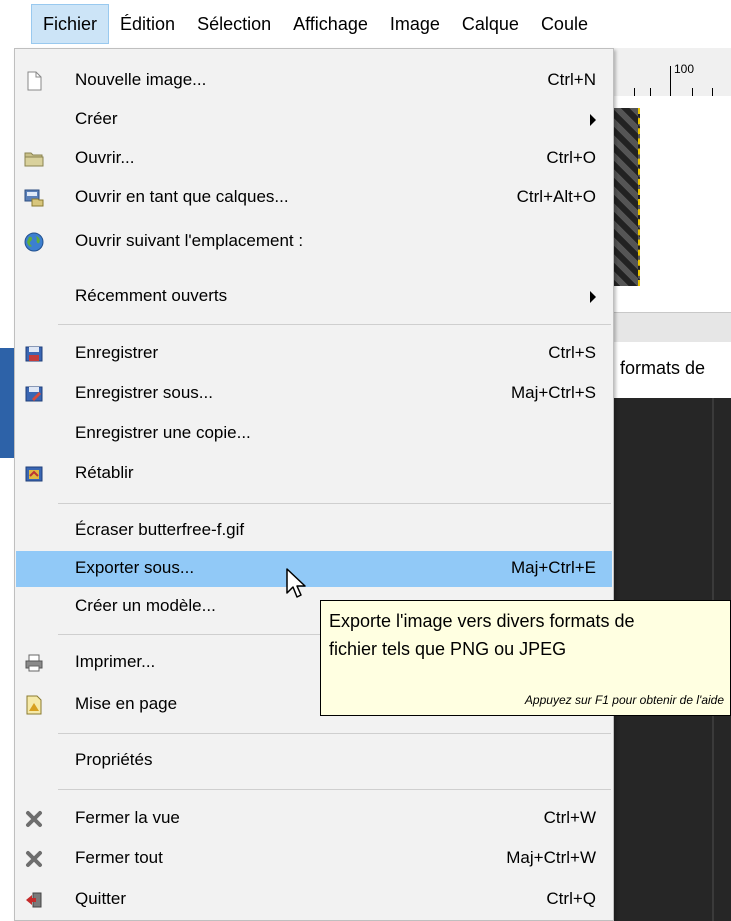 The width and height of the screenshot is (731, 921). I want to click on globe-icon, so click(34, 242).